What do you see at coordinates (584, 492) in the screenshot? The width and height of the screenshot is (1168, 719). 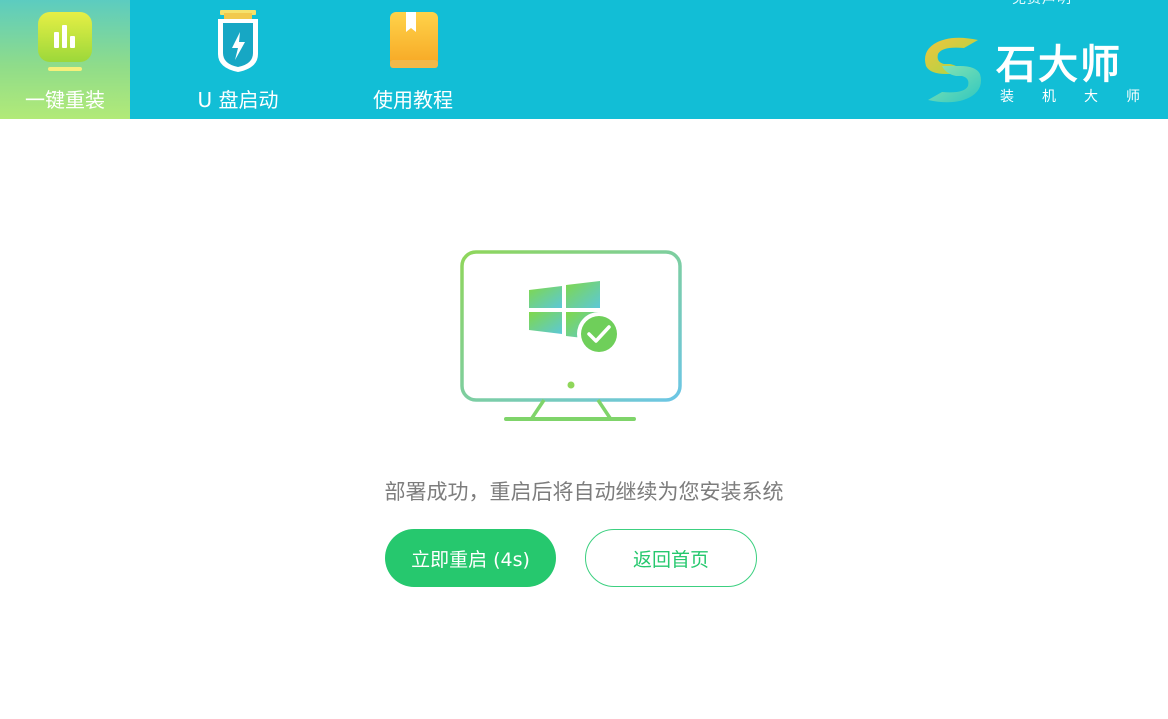 I see `status-message: 部署成功，重启后将自动继续为您安装系统` at bounding box center [584, 492].